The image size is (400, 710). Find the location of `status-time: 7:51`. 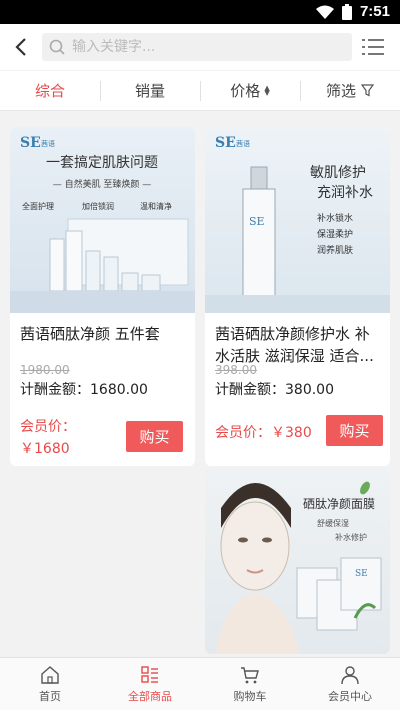

status-time: 7:51 is located at coordinates (374, 11).